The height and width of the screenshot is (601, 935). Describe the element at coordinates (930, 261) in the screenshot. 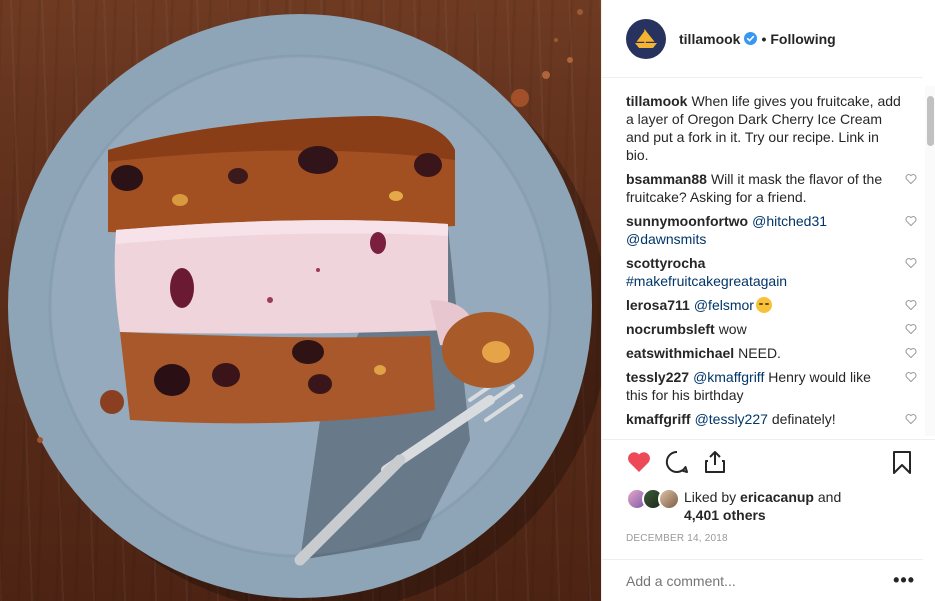

I see `comments-scrollbar` at that location.